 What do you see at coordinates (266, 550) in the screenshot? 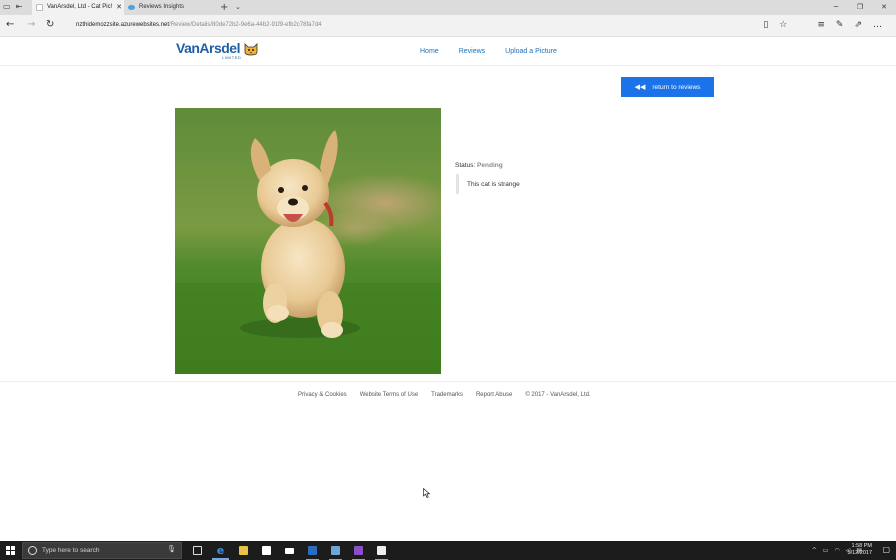
I see `store-icon` at bounding box center [266, 550].